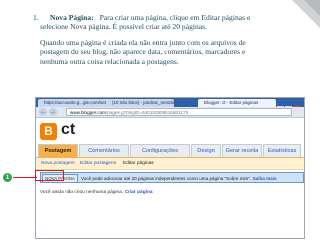 This screenshot has width=320, height=240. Describe the element at coordinates (104, 150) in the screenshot. I see `tab-comentarios: Comentários` at that location.